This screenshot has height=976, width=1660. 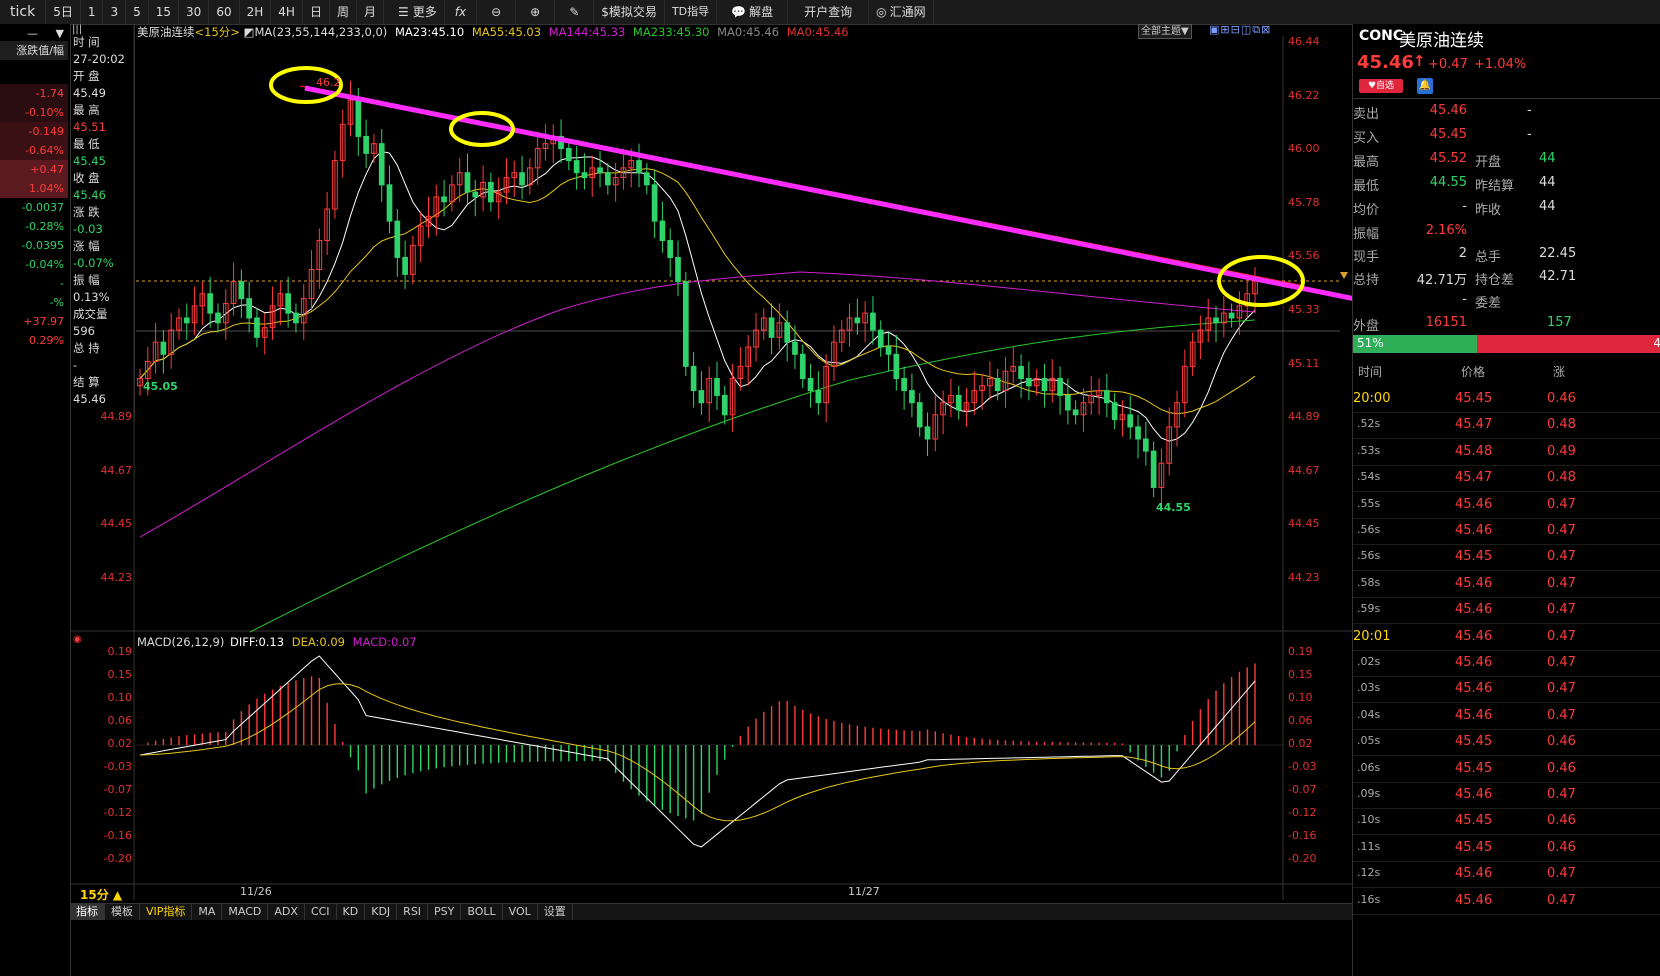 What do you see at coordinates (1419, 61) in the screenshot?
I see `up-arrow-icon: ↑` at bounding box center [1419, 61].